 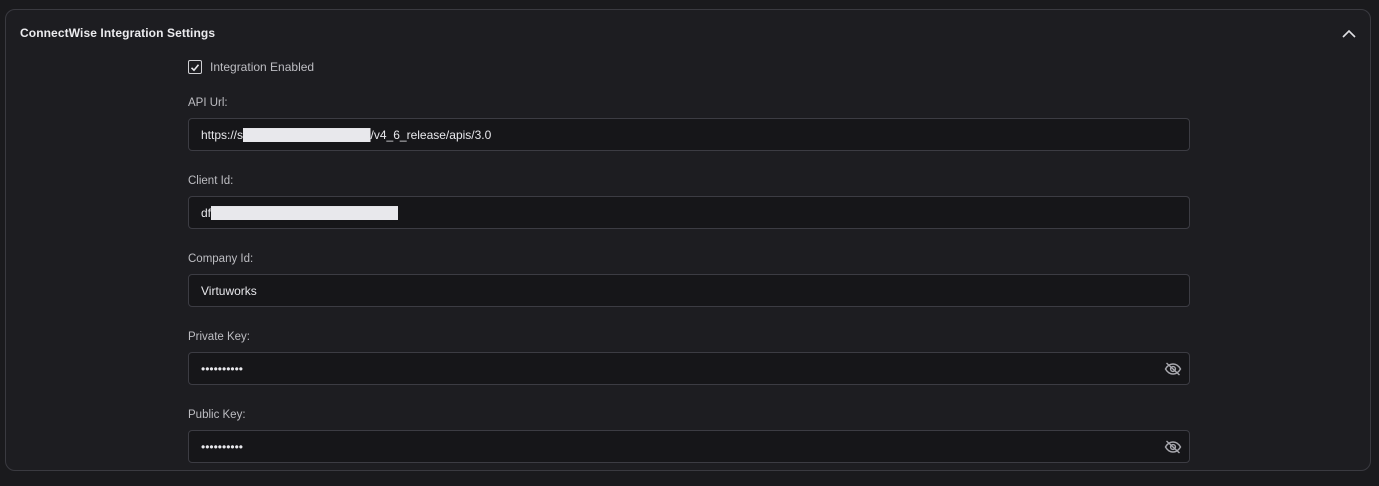 I want to click on api-url-field: API Url:, so click(x=689, y=123).